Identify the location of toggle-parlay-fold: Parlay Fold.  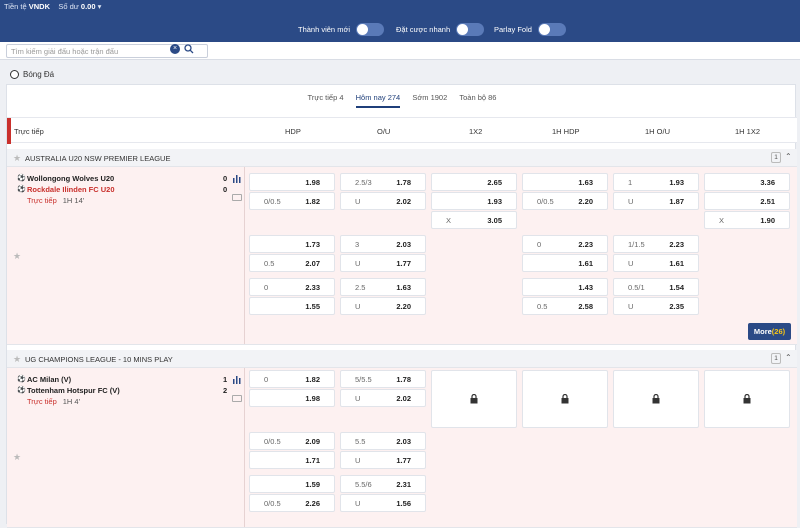
(530, 29).